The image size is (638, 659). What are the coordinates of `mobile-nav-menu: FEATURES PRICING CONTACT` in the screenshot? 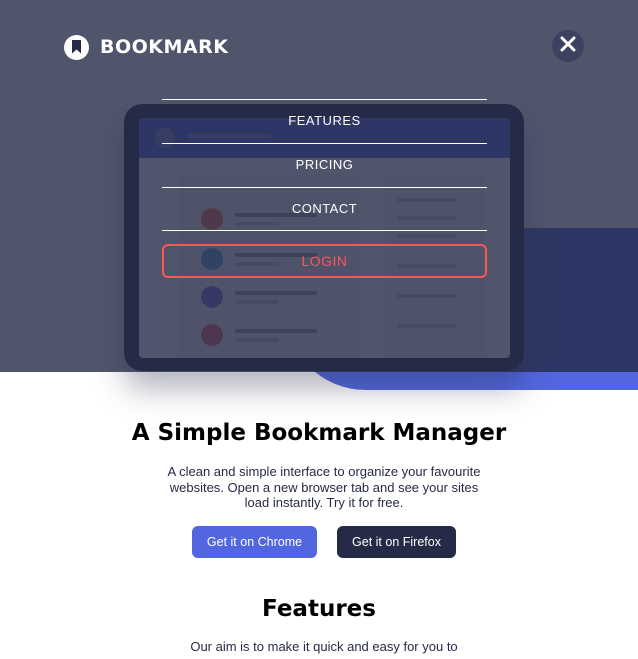 It's located at (324, 165).